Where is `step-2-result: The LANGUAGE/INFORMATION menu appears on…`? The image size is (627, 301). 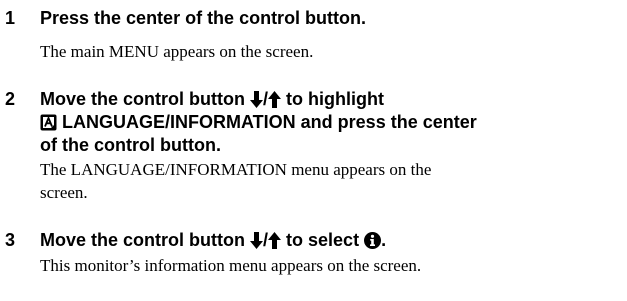 step-2-result: The LANGUAGE/INFORMATION menu appears on… is located at coordinates (332, 181).